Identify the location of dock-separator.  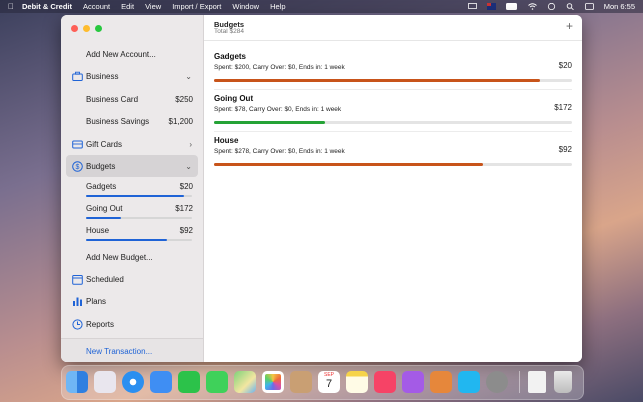
(519, 382).